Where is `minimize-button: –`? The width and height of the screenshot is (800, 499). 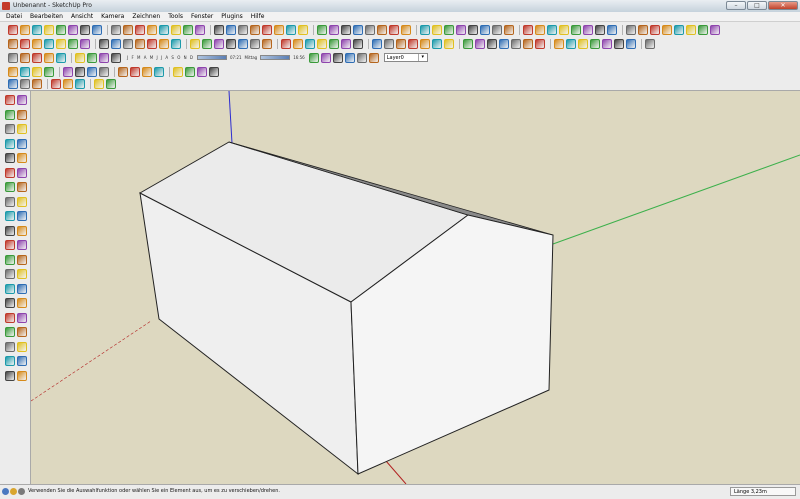
minimize-button: – is located at coordinates (736, 5).